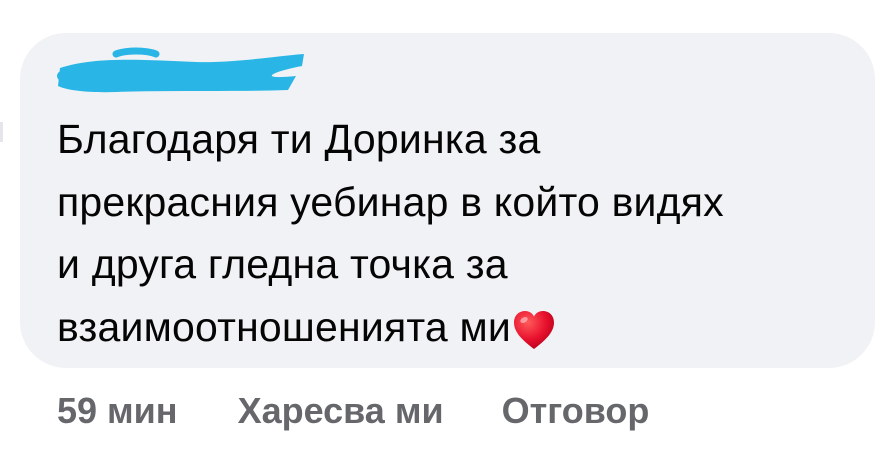 This screenshot has height=472, width=895. What do you see at coordinates (576, 411) in the screenshot?
I see `reply-button: Отговор` at bounding box center [576, 411].